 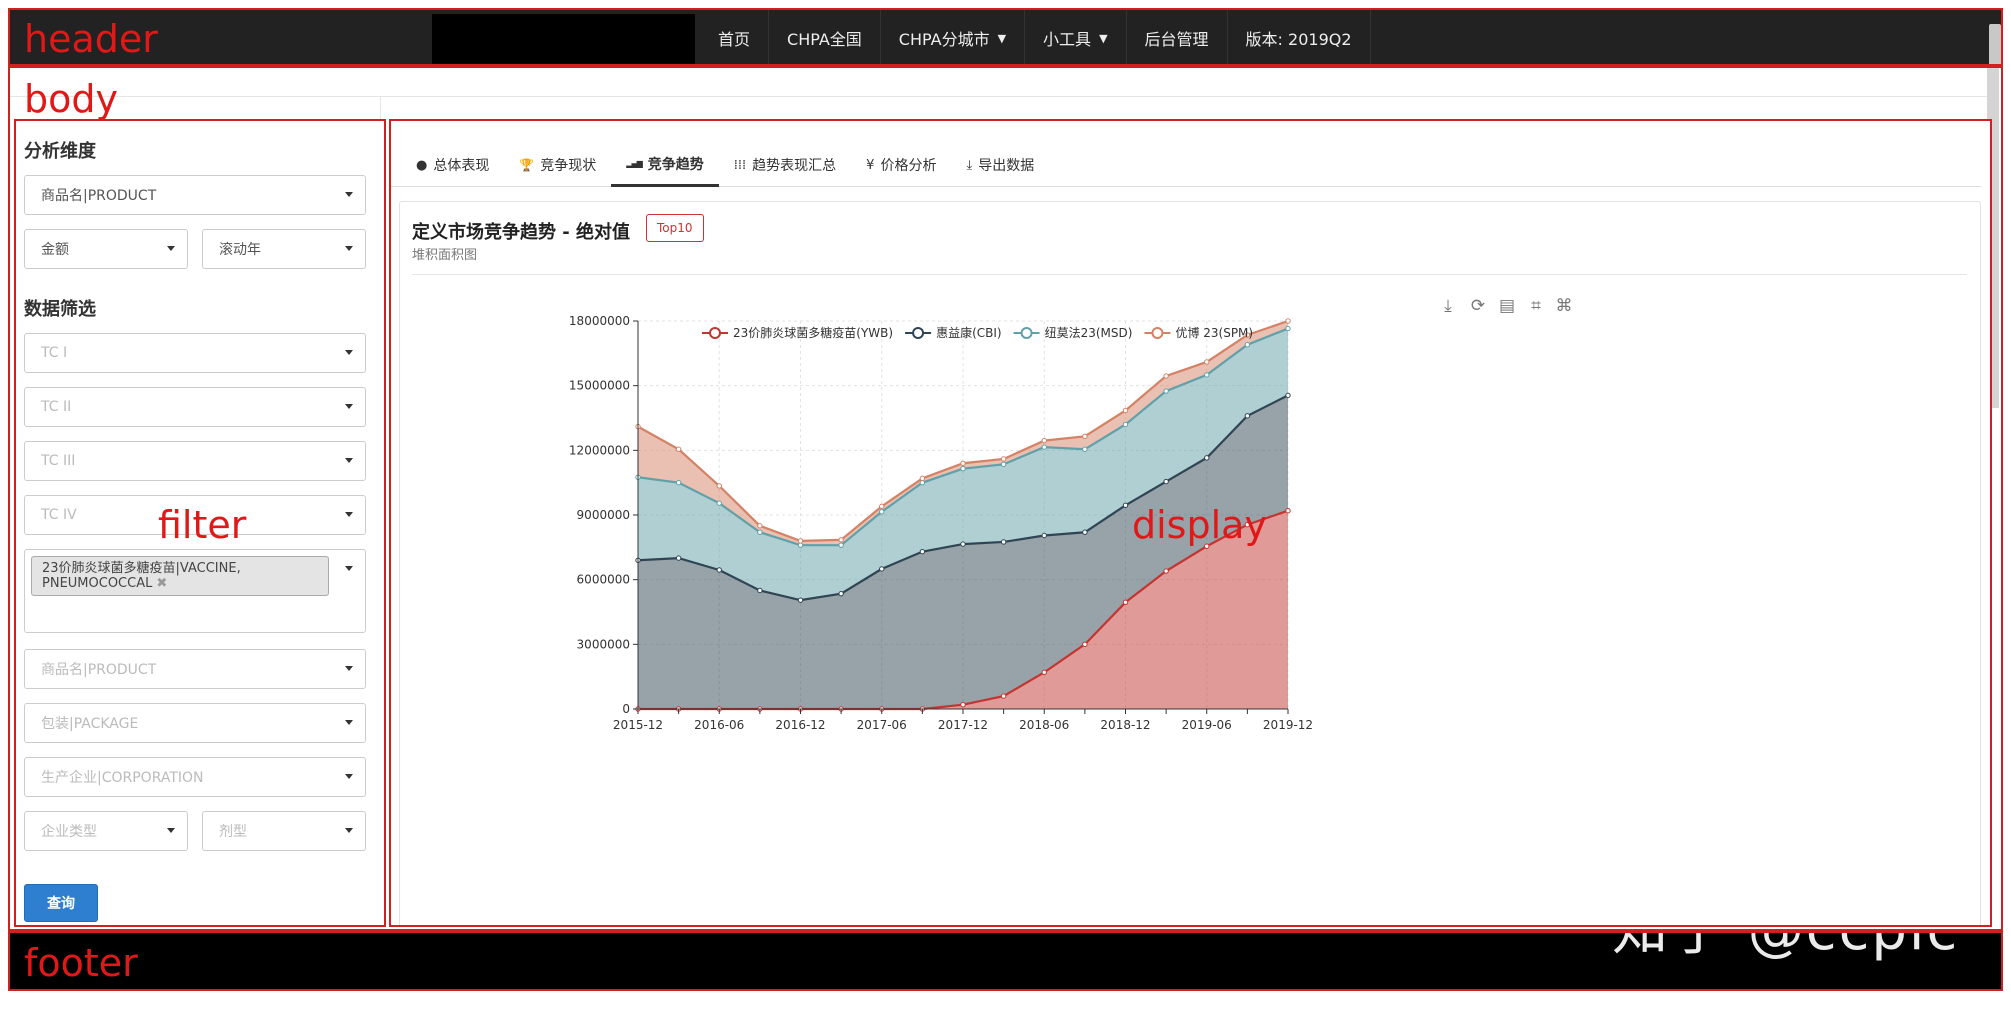 I want to click on dosage-select: 剂型, so click(x=284, y=831).